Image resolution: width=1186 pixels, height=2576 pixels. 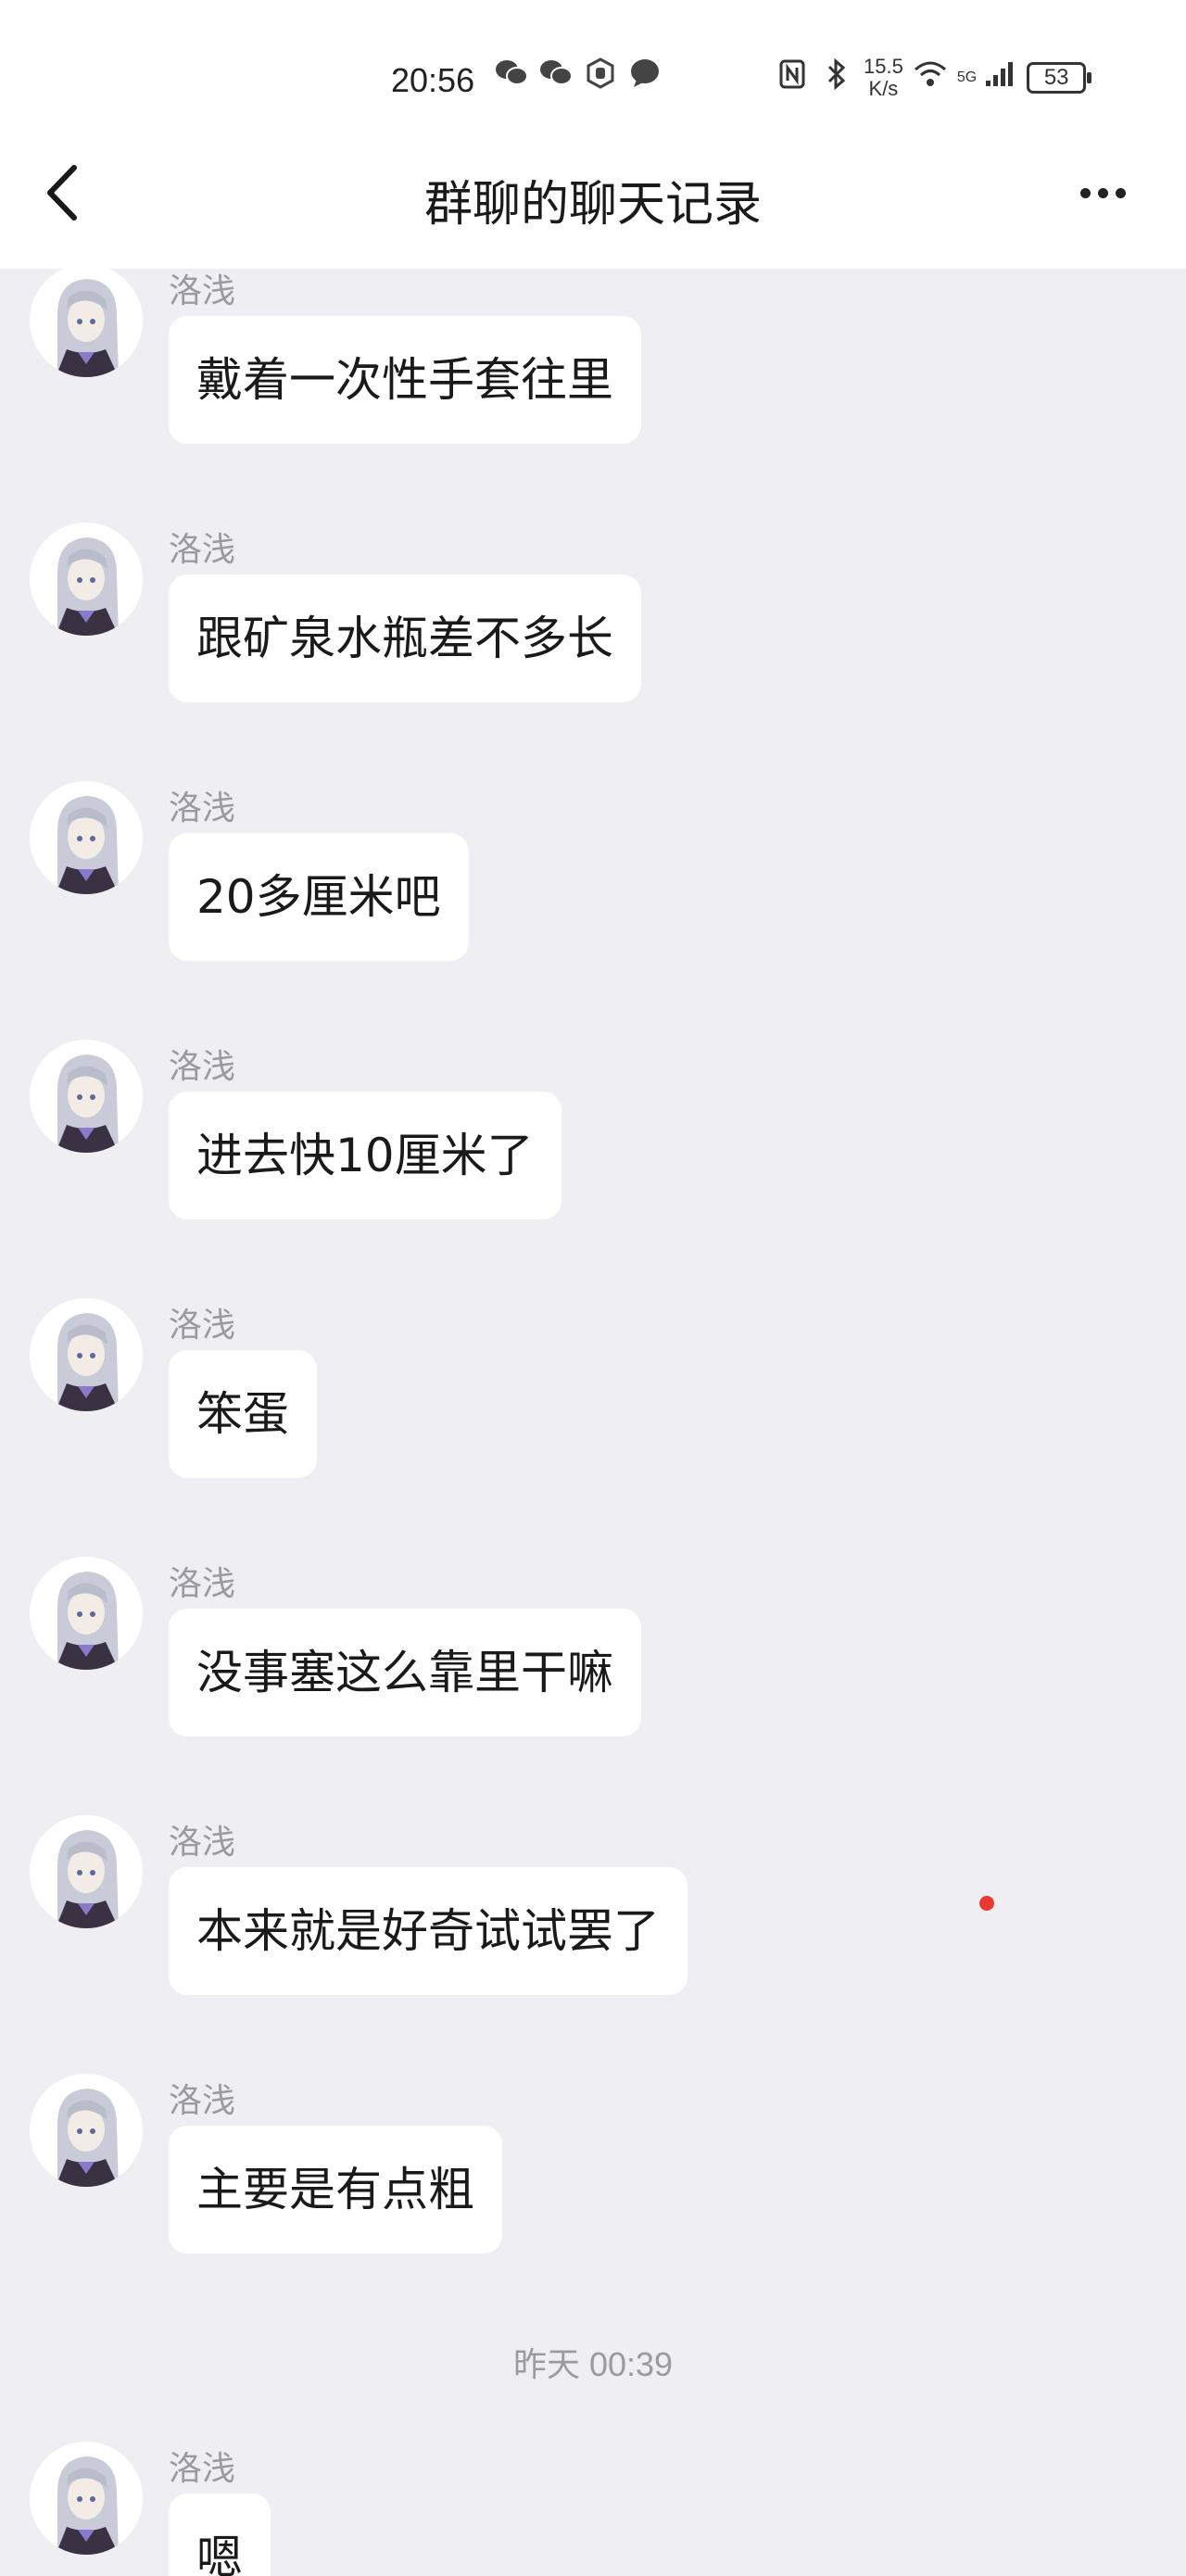 What do you see at coordinates (405, 638) in the screenshot?
I see `message-bubble: 跟矿泉水瓶差不多长` at bounding box center [405, 638].